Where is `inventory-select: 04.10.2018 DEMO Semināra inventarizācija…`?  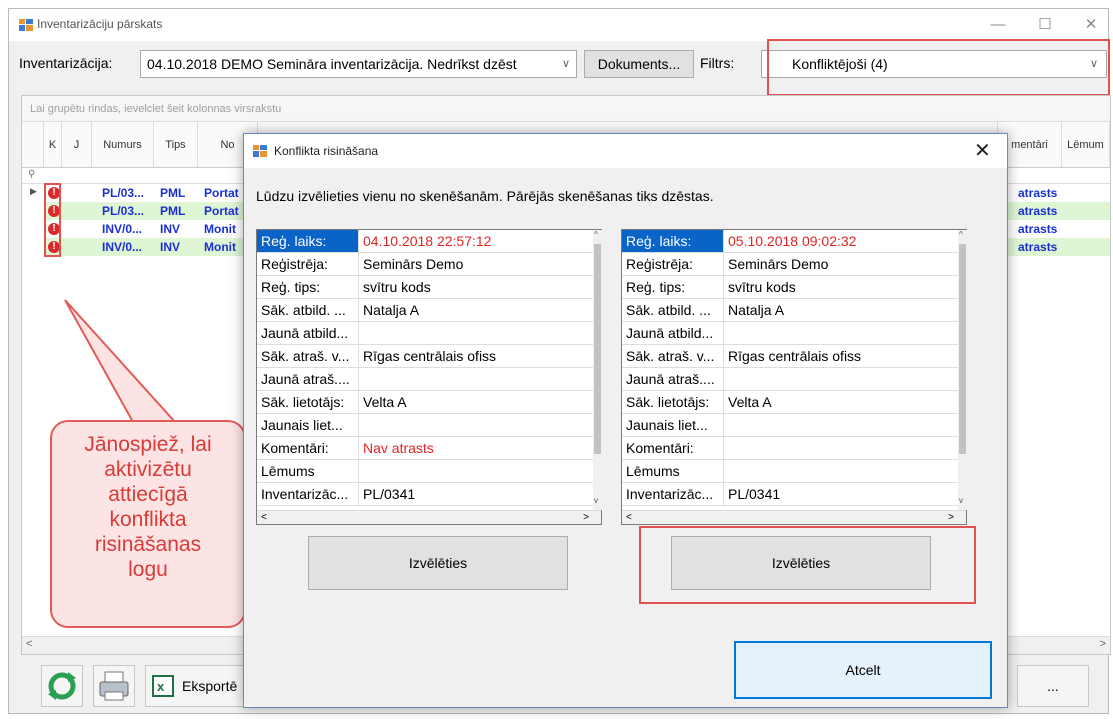 inventory-select: 04.10.2018 DEMO Semināra inventarizācija… is located at coordinates (358, 64).